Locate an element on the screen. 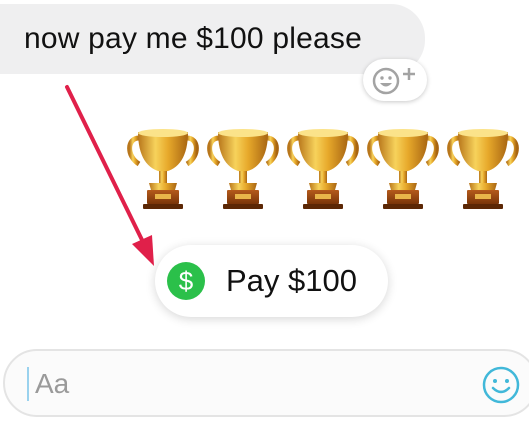  smiley-icon is located at coordinates (501, 385).